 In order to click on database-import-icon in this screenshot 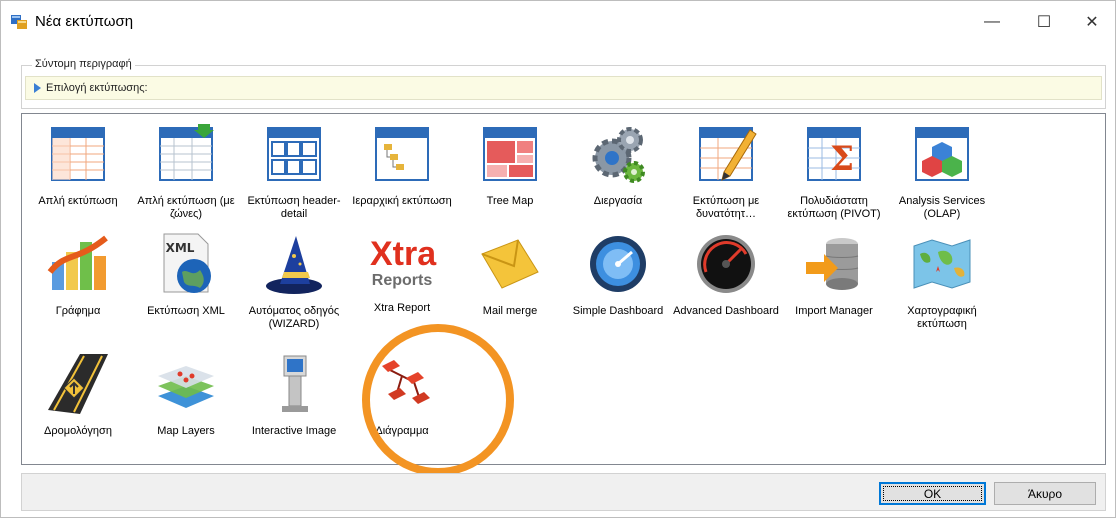, I will do `click(832, 264)`.